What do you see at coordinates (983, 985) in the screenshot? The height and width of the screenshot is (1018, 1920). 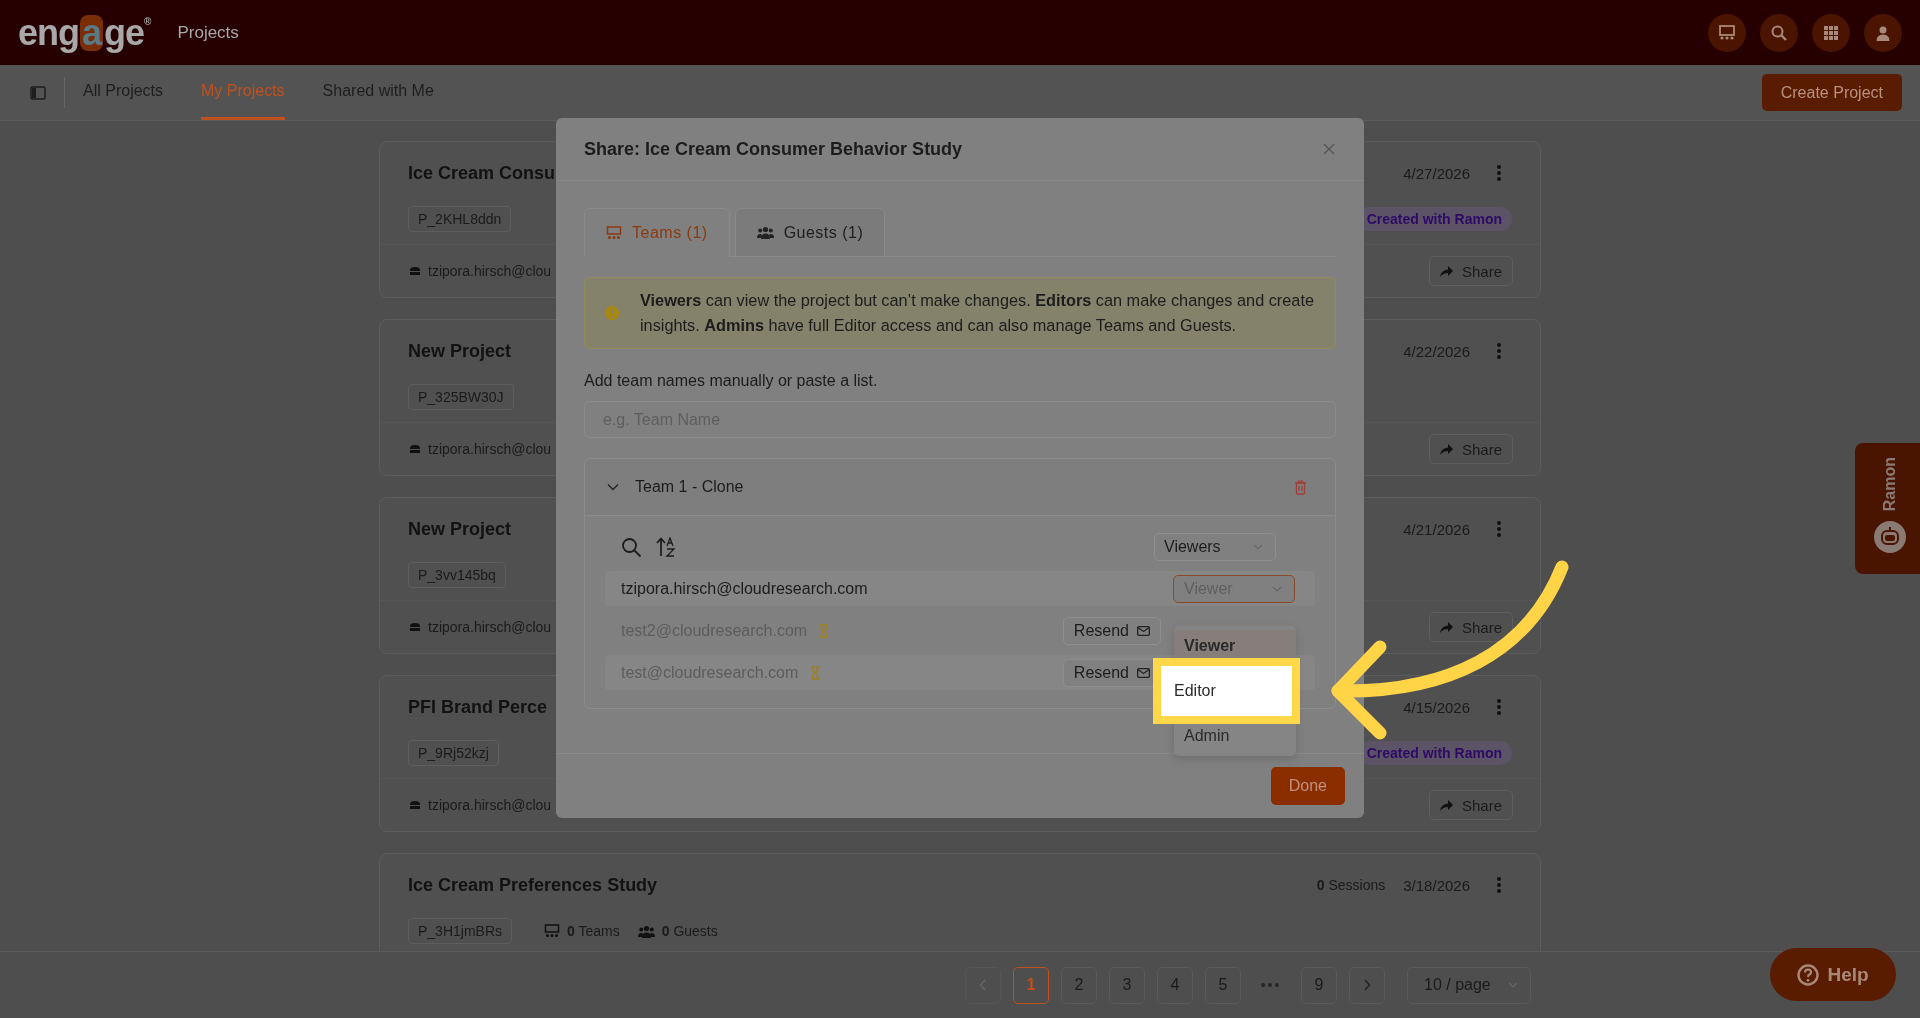 I see `chevron-left-icon` at bounding box center [983, 985].